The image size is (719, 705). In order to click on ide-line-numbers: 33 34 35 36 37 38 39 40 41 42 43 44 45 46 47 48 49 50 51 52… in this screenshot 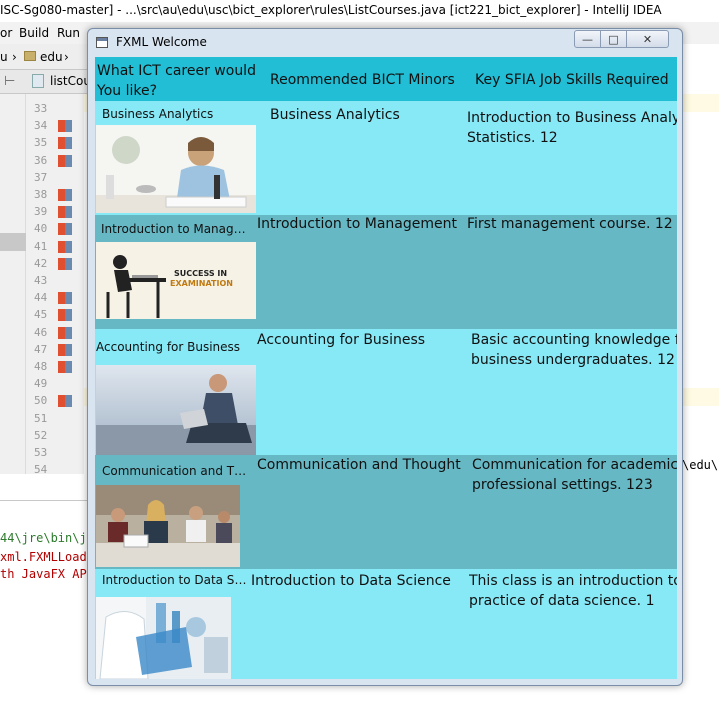, I will do `click(55, 285)`.